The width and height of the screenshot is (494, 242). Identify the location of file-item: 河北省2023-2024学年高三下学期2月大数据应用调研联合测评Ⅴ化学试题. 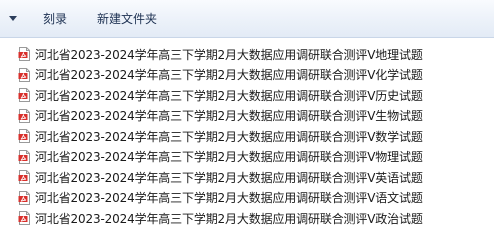
(220, 75).